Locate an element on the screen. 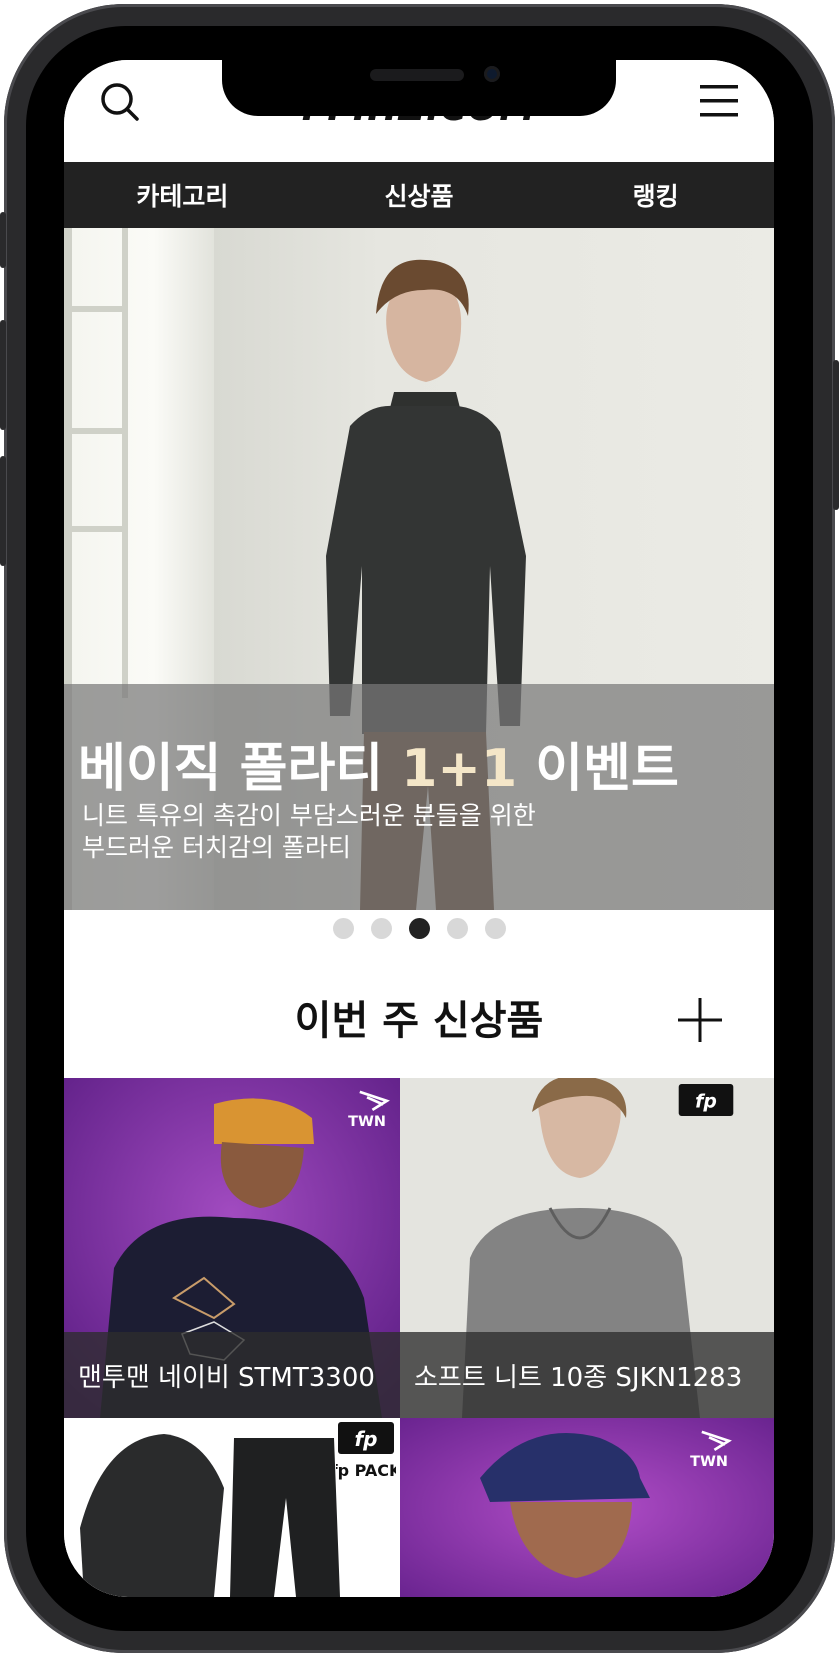 The height and width of the screenshot is (1657, 839). nav-item-category: 카테고리 is located at coordinates (182, 195).